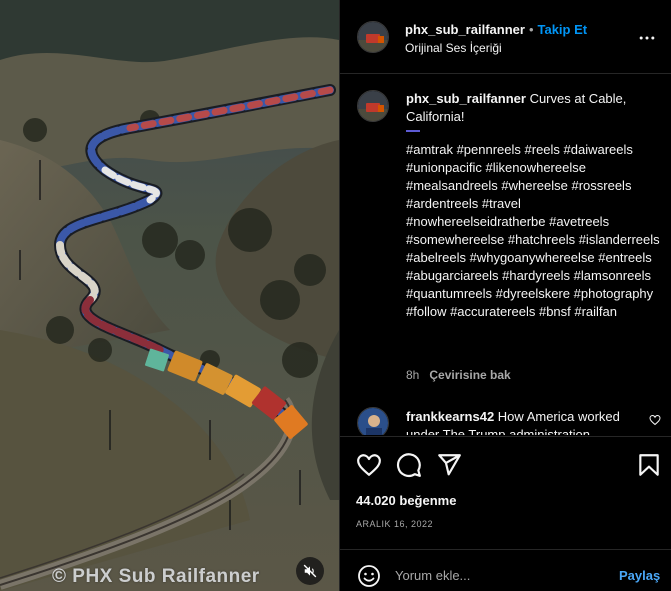 Image resolution: width=671 pixels, height=591 pixels. Describe the element at coordinates (406, 500) in the screenshot. I see `likes-count: 44.020 beğenme` at that location.